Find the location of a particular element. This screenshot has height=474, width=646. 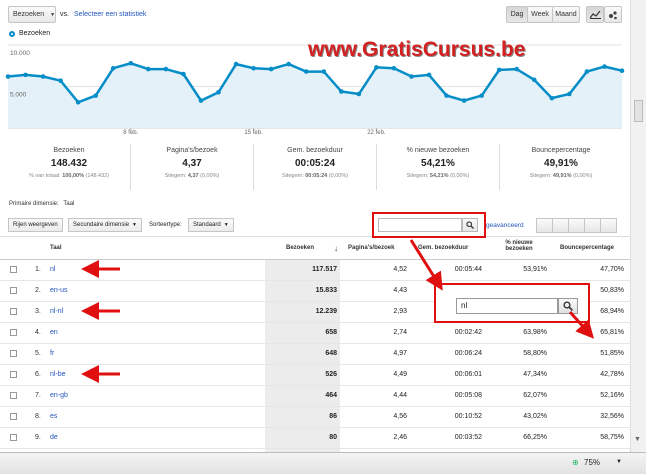

bounce-rate-value: 58,75% is located at coordinates (612, 437).